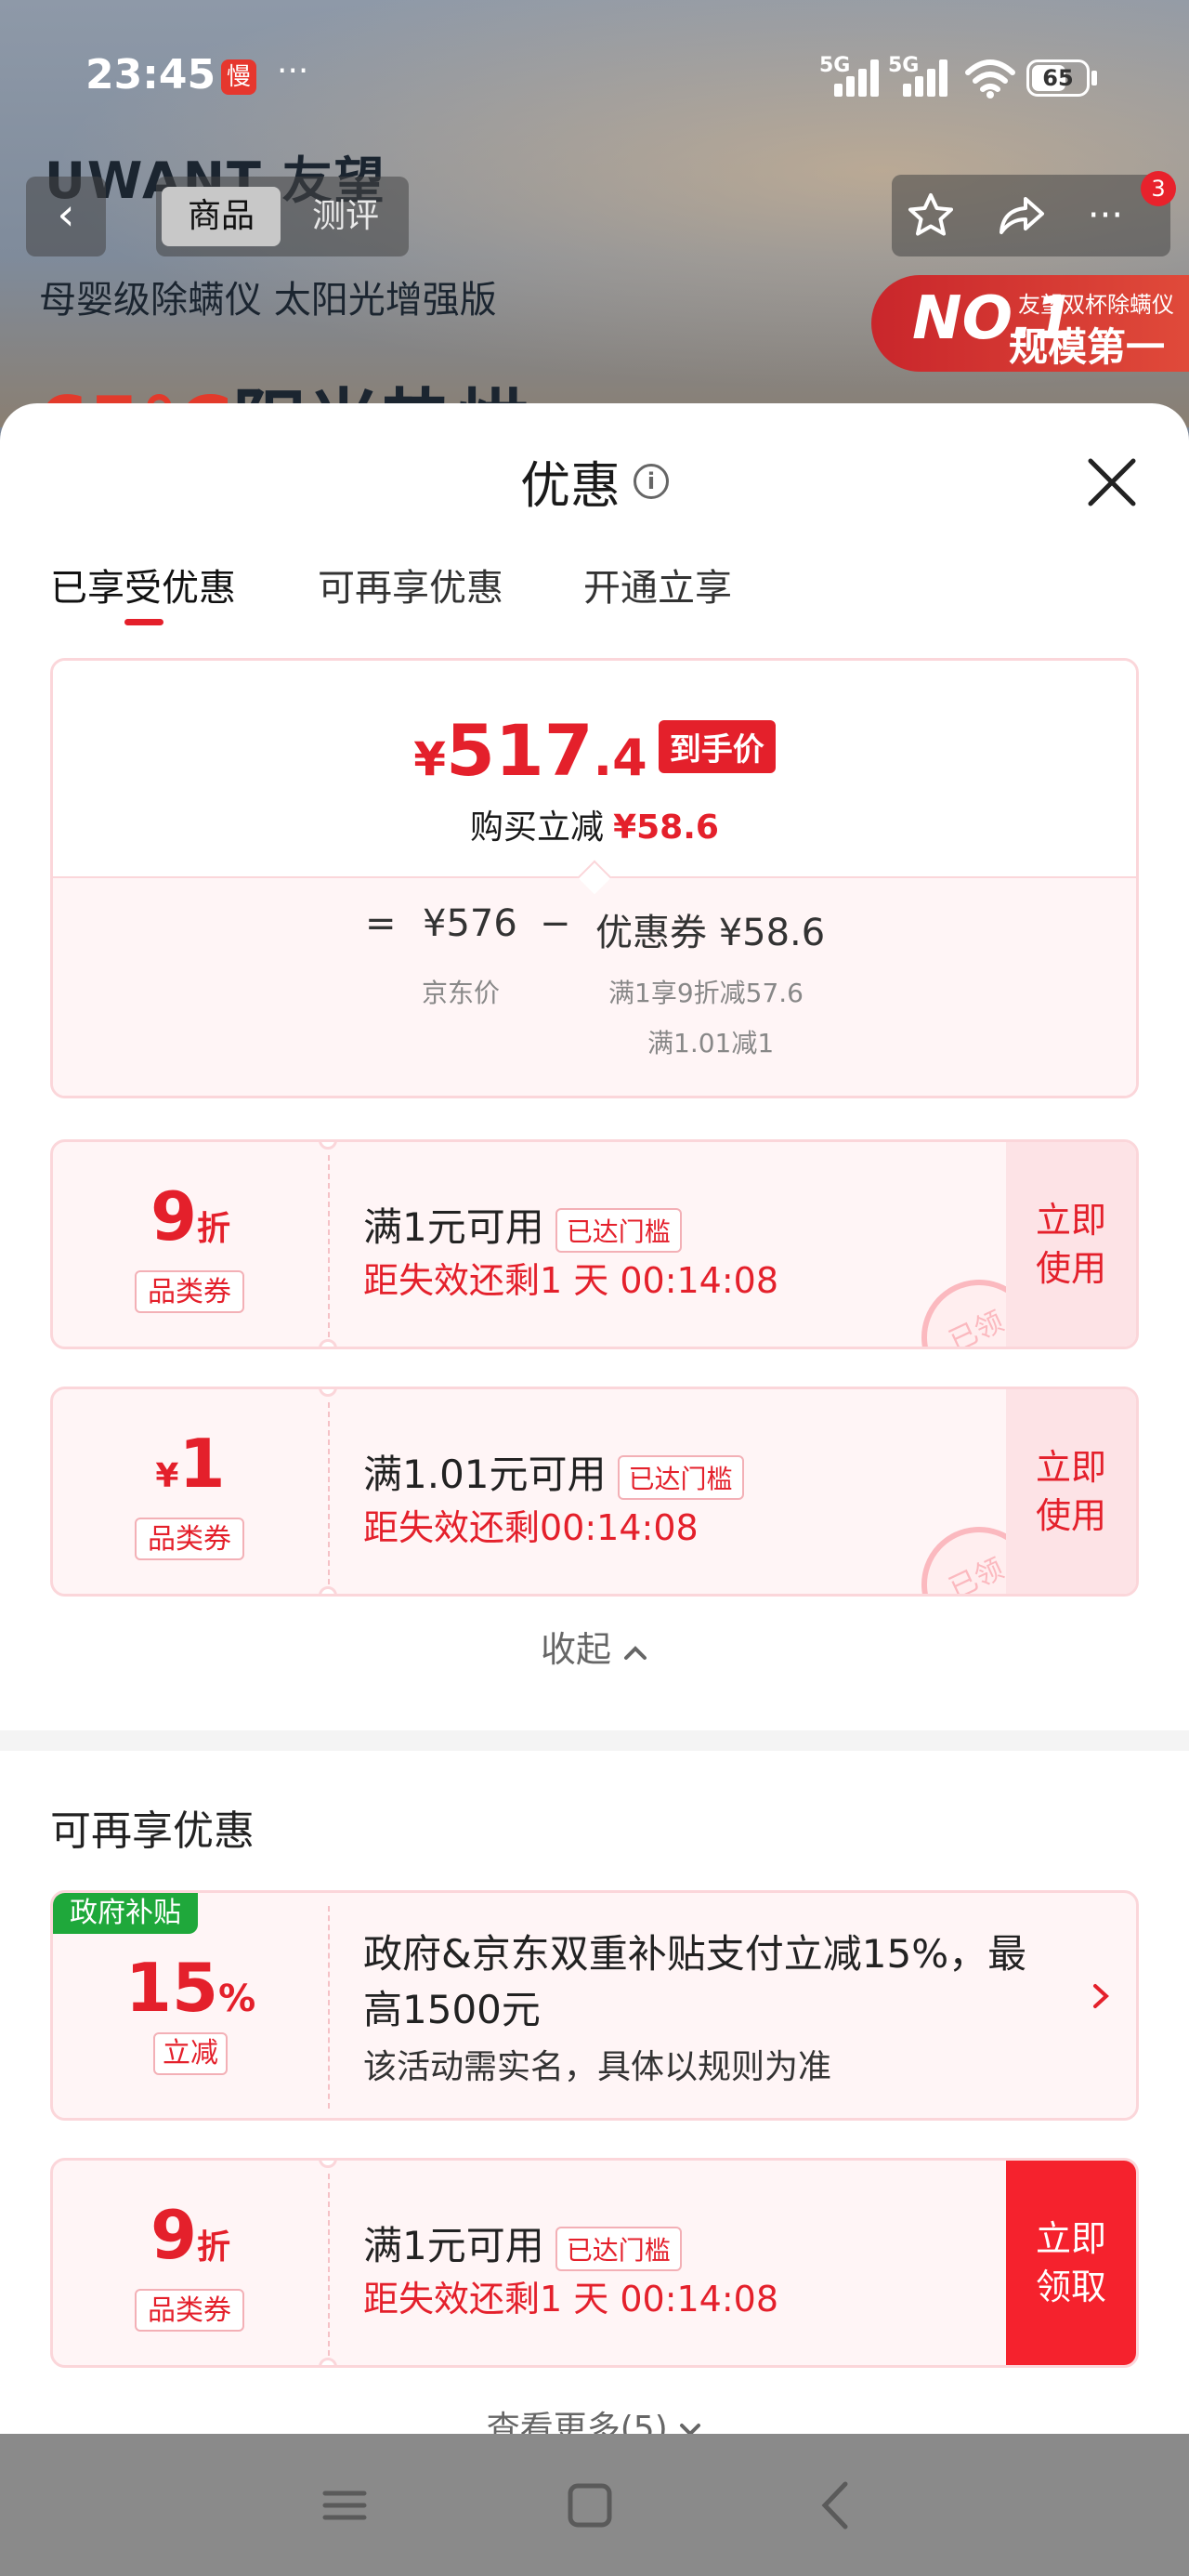  What do you see at coordinates (531, 1527) in the screenshot?
I see `coupon-expiry: 距失效还剩00:14:08` at bounding box center [531, 1527].